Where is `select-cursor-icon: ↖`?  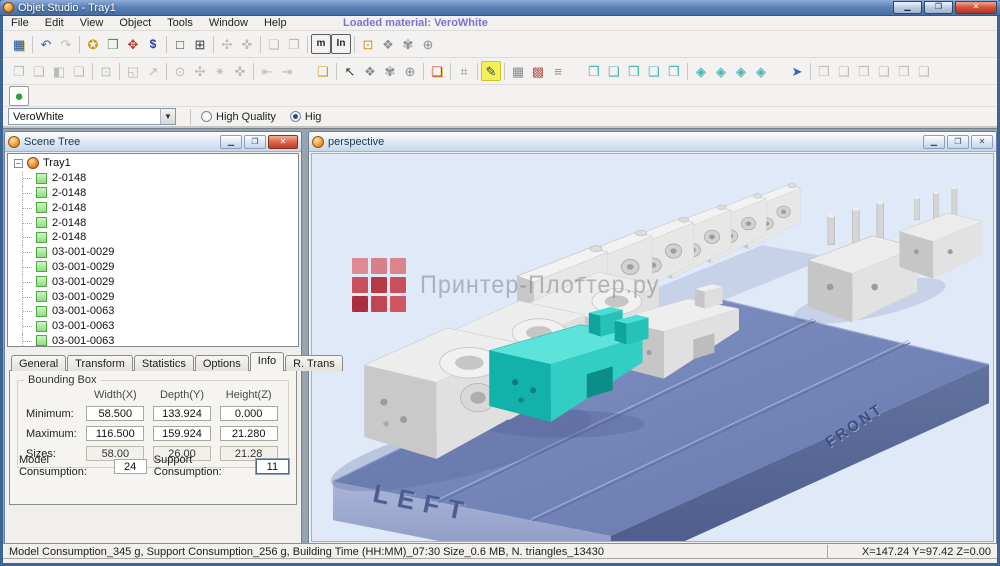 select-cursor-icon: ↖ is located at coordinates (350, 71).